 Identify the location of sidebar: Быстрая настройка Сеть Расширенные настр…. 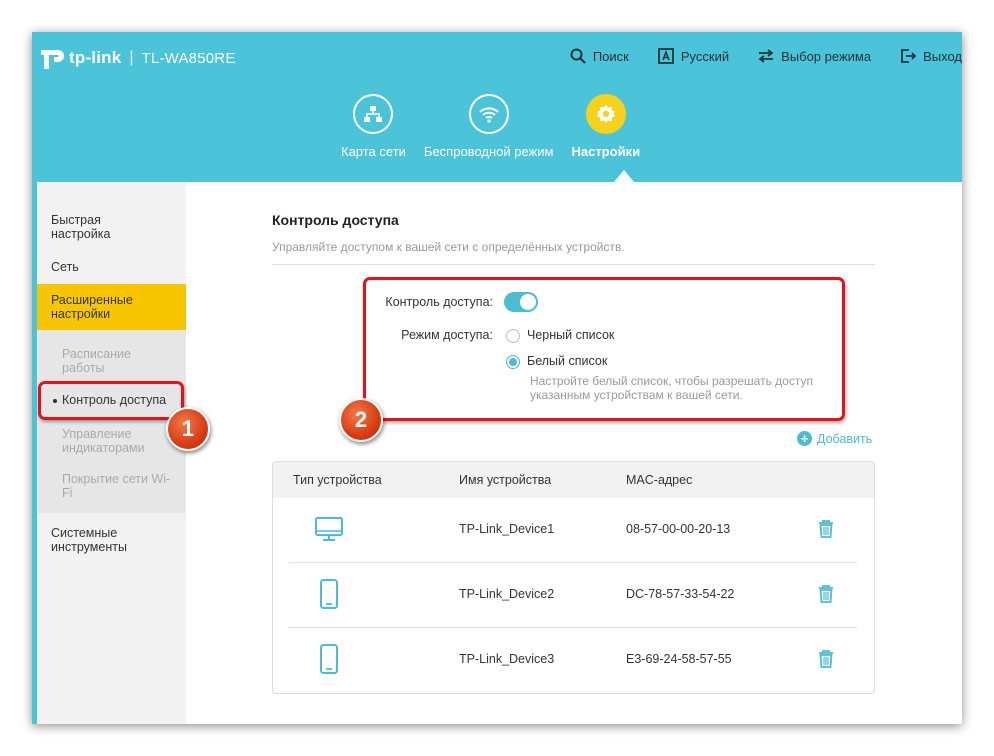
(111, 453).